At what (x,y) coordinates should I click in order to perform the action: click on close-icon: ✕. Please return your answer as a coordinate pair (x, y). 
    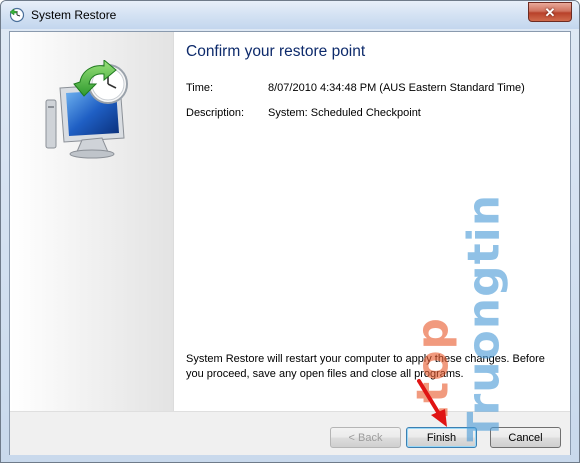
    Looking at the image, I should click on (550, 12).